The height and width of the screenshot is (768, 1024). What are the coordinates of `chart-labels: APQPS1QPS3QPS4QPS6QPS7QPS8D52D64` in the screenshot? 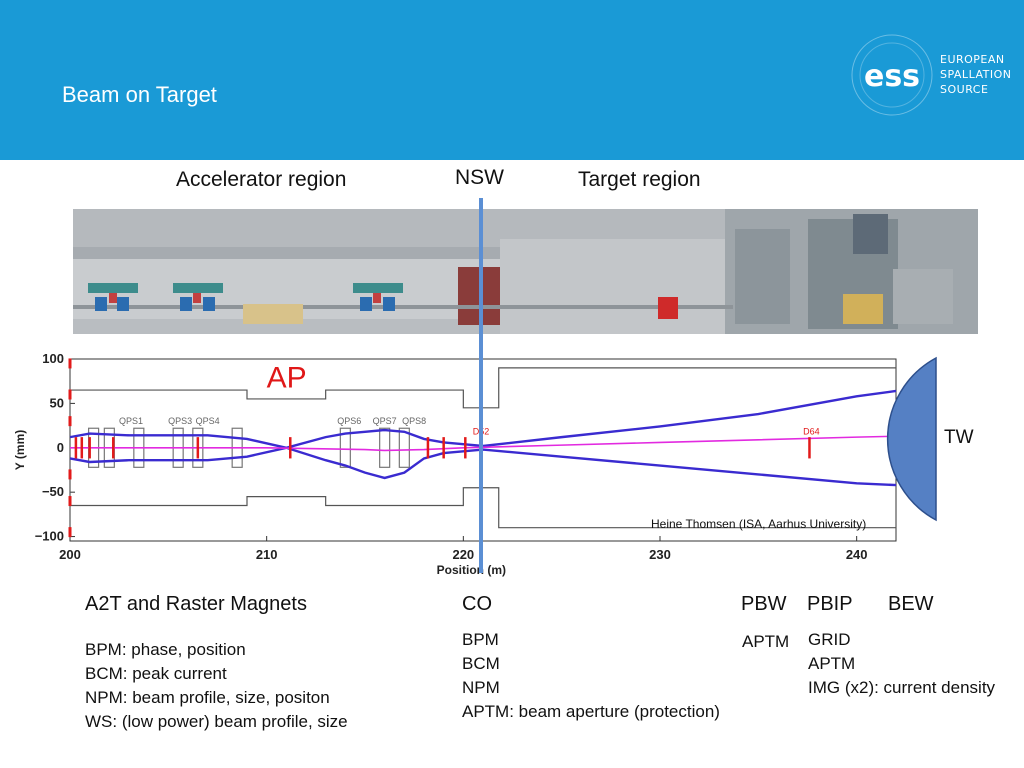 It's located at (469, 398).